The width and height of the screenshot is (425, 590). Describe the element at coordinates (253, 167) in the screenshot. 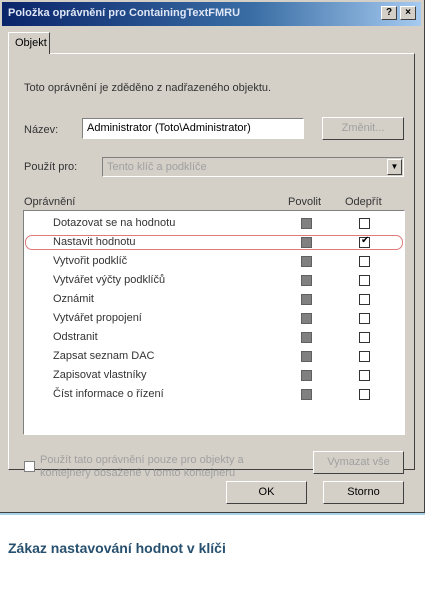

I see `apply-to-select: Tento klíč a podklíče ▼` at that location.